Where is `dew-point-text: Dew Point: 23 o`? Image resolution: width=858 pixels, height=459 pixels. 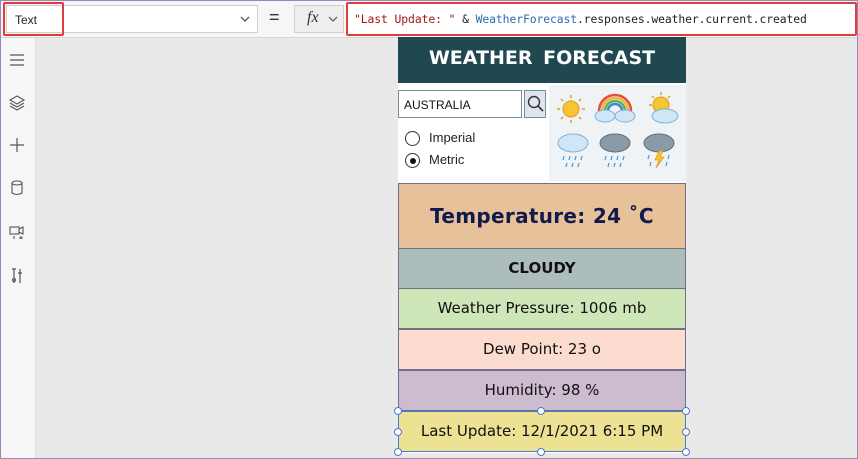 dew-point-text: Dew Point: 23 o is located at coordinates (542, 349).